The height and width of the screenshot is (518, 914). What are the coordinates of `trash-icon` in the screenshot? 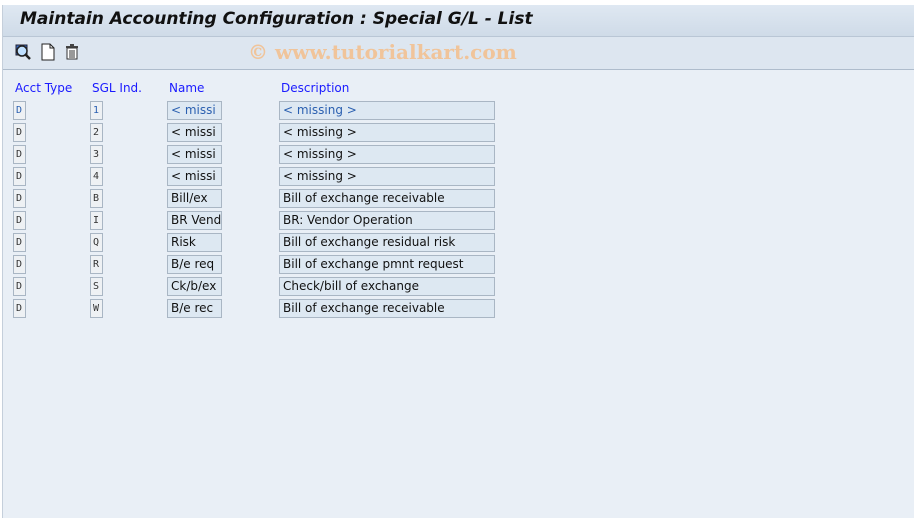 It's located at (72, 52).